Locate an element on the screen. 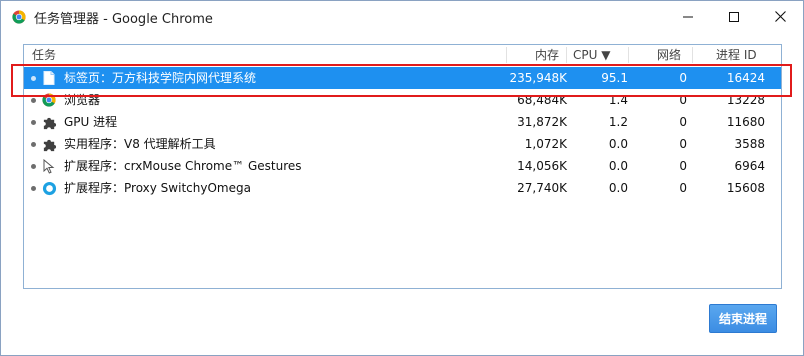 Image resolution: width=804 pixels, height=356 pixels. column-cpu-header: CPU ▼ is located at coordinates (591, 55).